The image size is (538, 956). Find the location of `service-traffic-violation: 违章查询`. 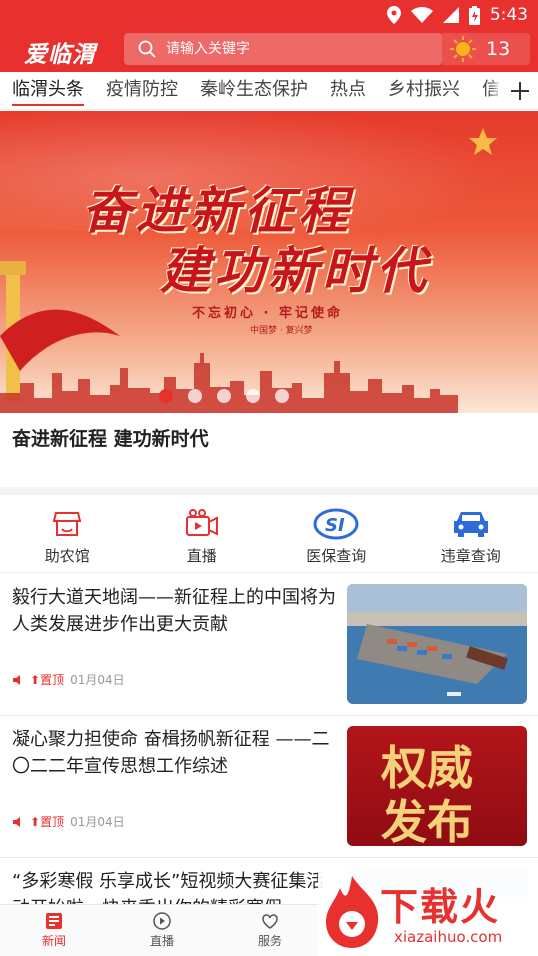

service-traffic-violation: 违章查询 is located at coordinates (471, 533).